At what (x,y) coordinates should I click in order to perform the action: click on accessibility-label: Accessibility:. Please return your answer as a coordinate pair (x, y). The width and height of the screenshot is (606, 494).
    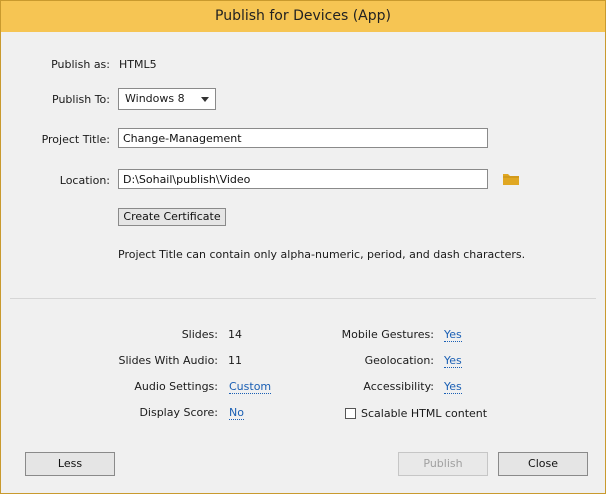
    Looking at the image, I should click on (398, 386).